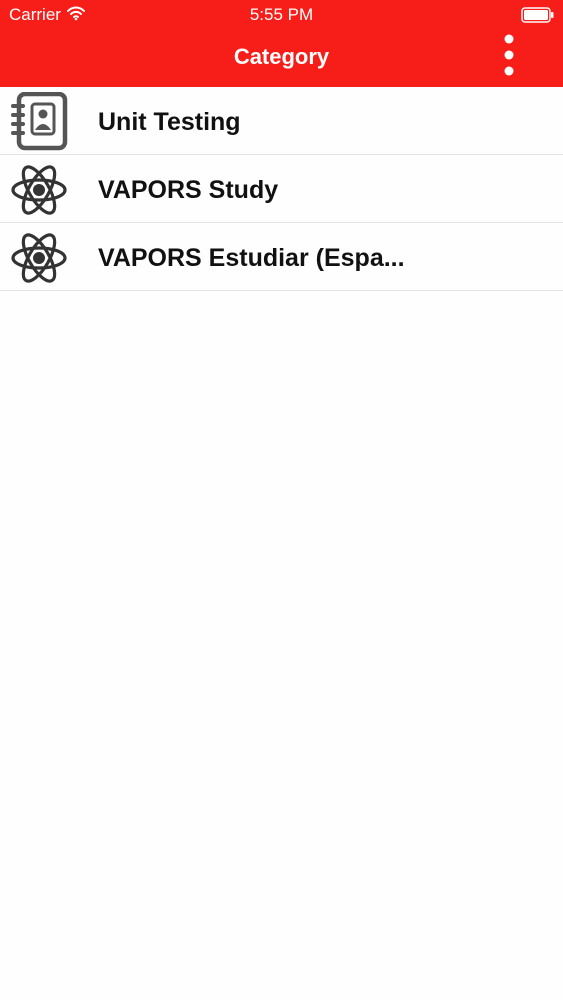  Describe the element at coordinates (39, 121) in the screenshot. I see `address-book-icon` at that location.